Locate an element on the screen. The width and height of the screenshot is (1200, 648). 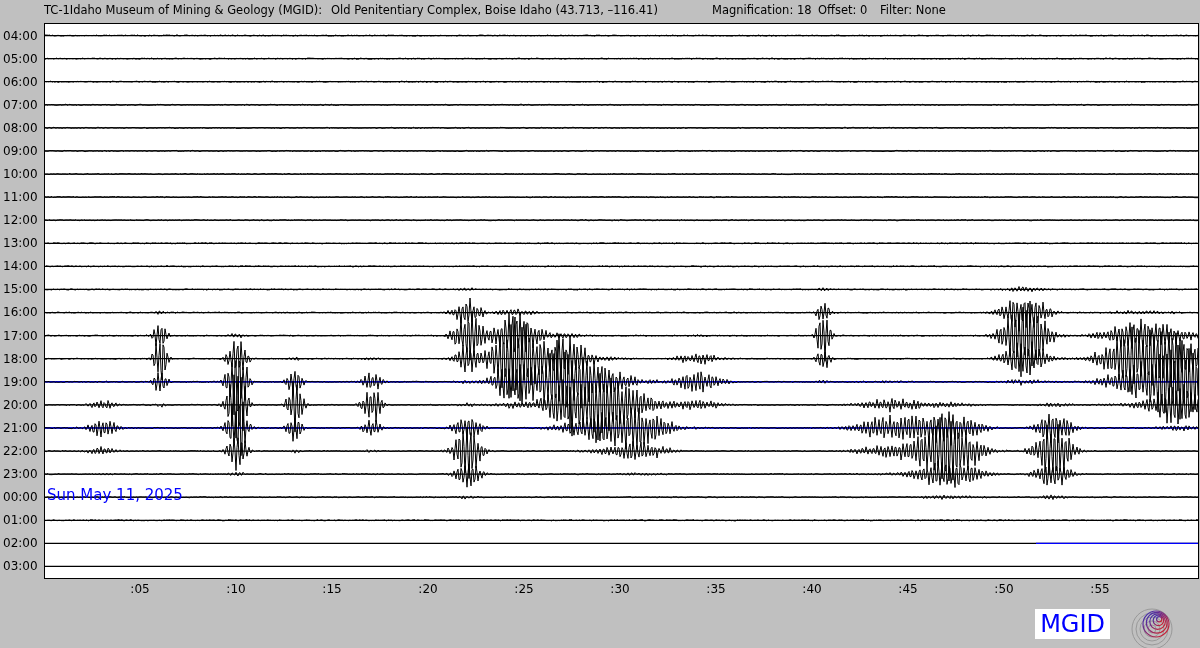
minute-label: :35 is located at coordinates (716, 589).